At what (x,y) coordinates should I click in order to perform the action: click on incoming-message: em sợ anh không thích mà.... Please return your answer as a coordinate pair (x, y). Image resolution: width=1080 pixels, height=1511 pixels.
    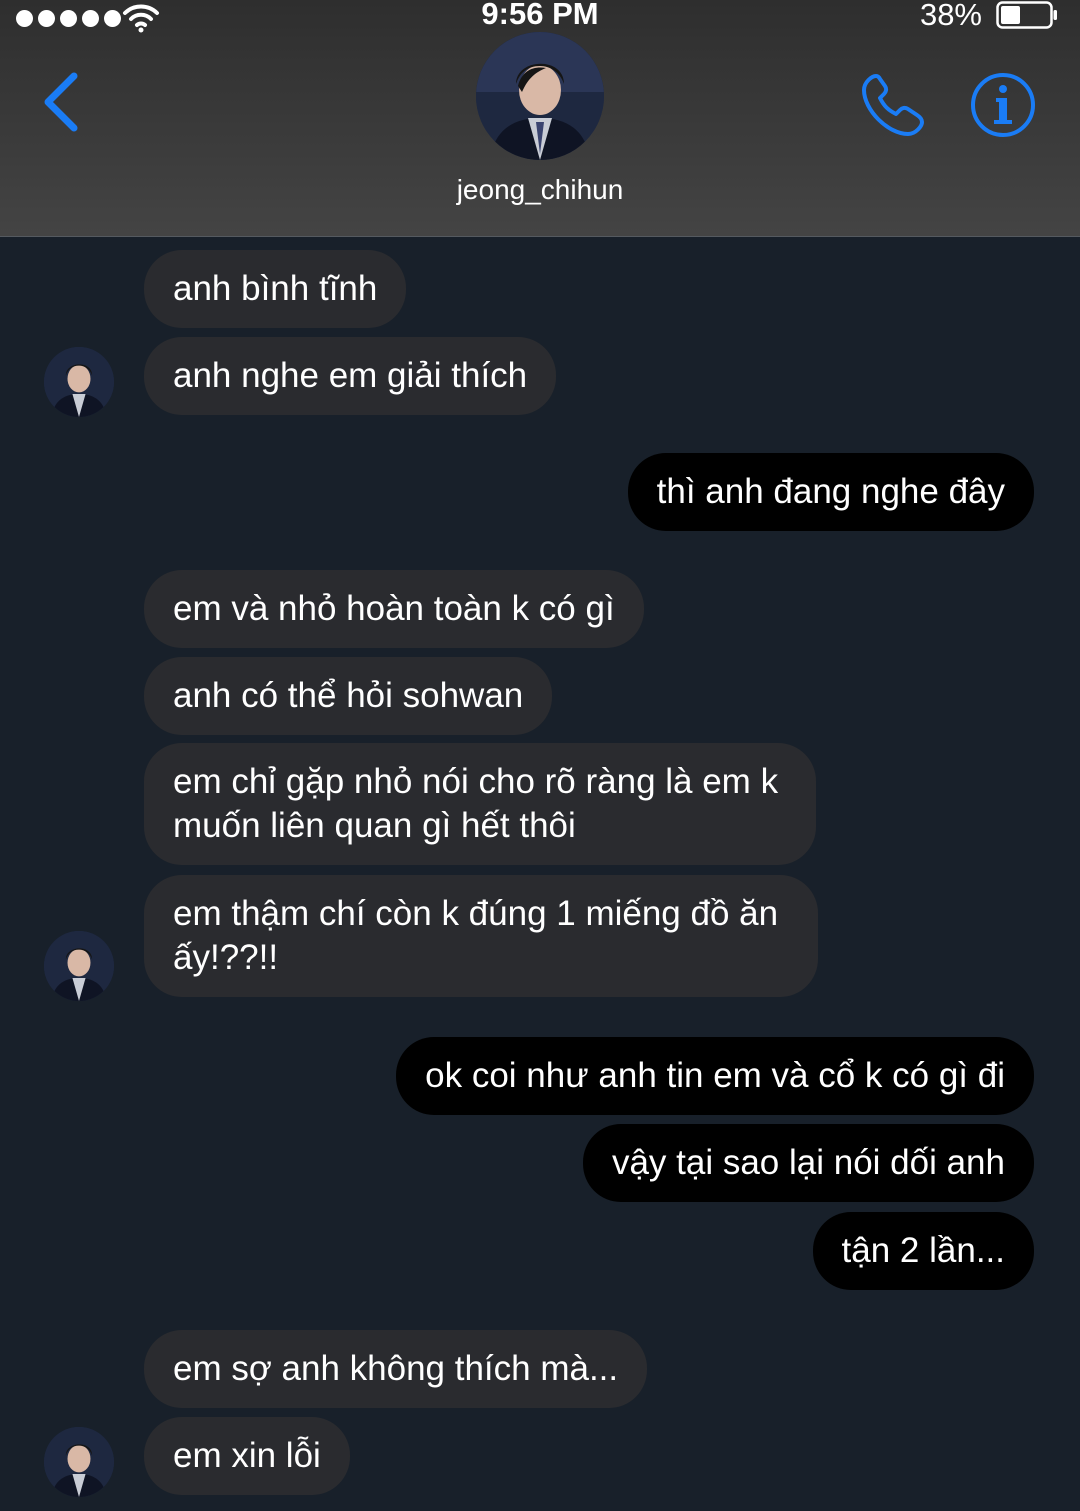
    Looking at the image, I should click on (396, 1369).